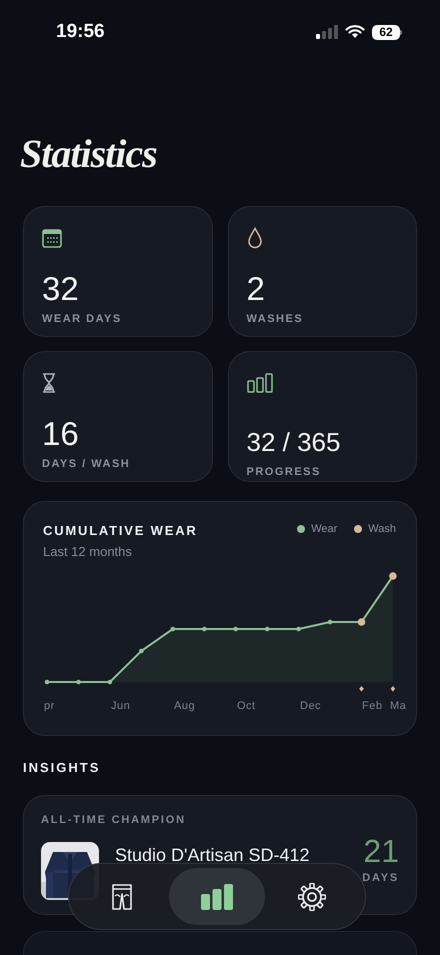  What do you see at coordinates (256, 289) in the screenshot?
I see `stat-value: 2` at bounding box center [256, 289].